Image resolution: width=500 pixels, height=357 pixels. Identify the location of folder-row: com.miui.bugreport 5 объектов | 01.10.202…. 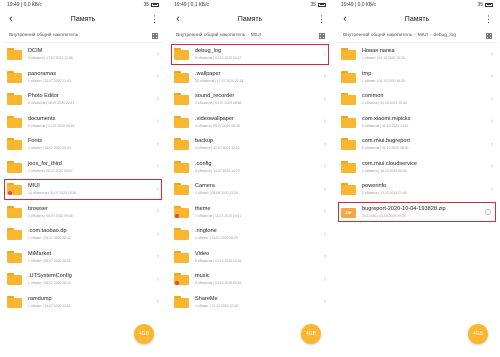
(417, 144).